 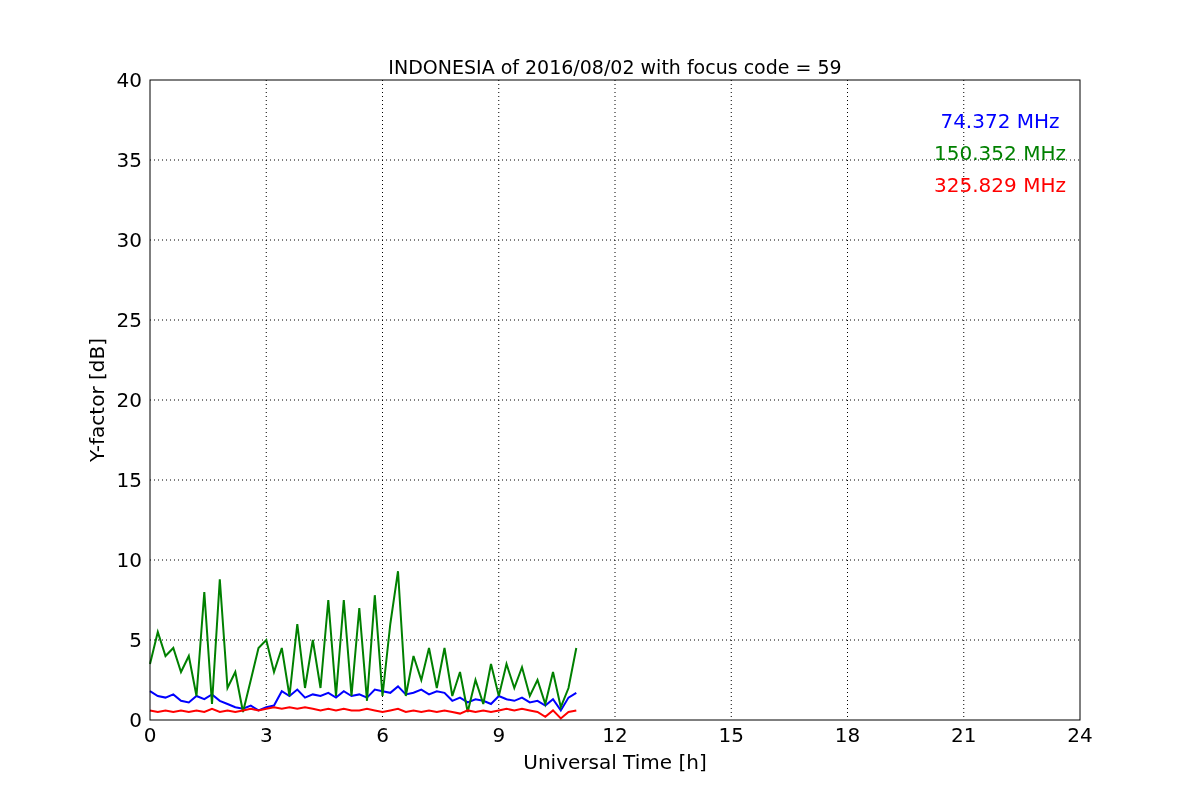 What do you see at coordinates (135, 720) in the screenshot?
I see `y-tick-label: 0` at bounding box center [135, 720].